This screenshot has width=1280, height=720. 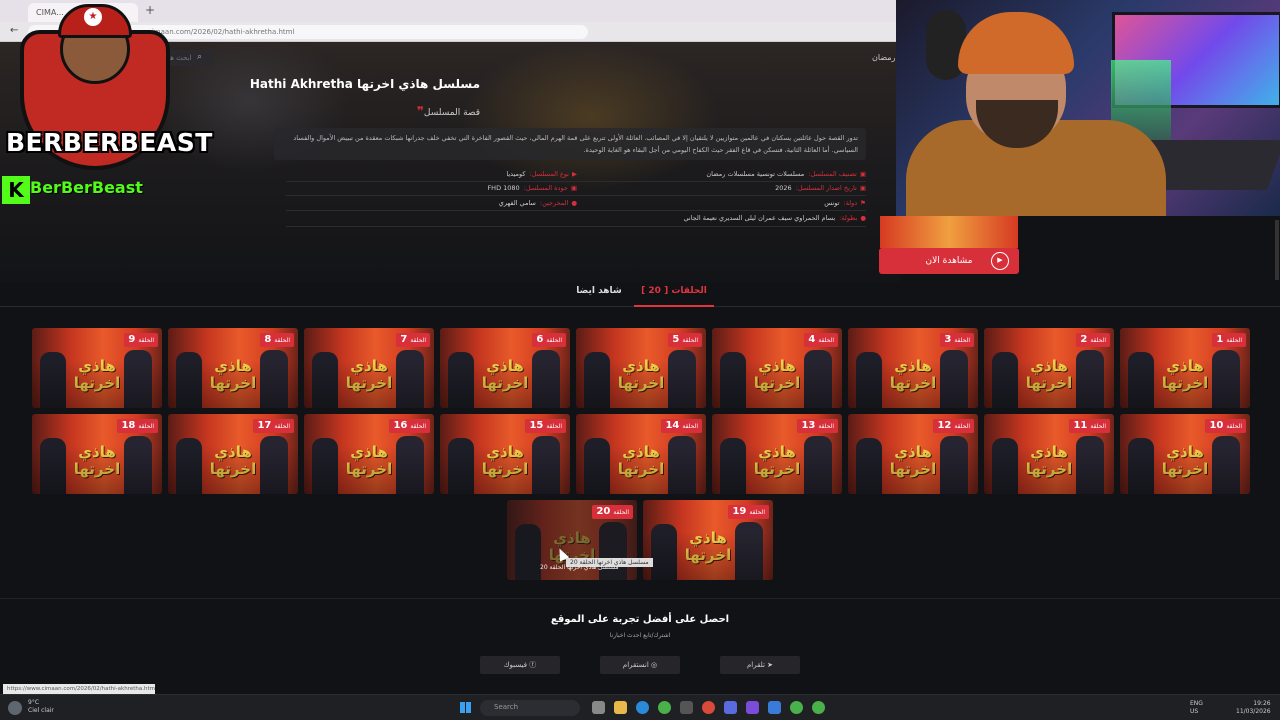 What do you see at coordinates (640, 598) in the screenshot?
I see `footer-divider` at bounding box center [640, 598].